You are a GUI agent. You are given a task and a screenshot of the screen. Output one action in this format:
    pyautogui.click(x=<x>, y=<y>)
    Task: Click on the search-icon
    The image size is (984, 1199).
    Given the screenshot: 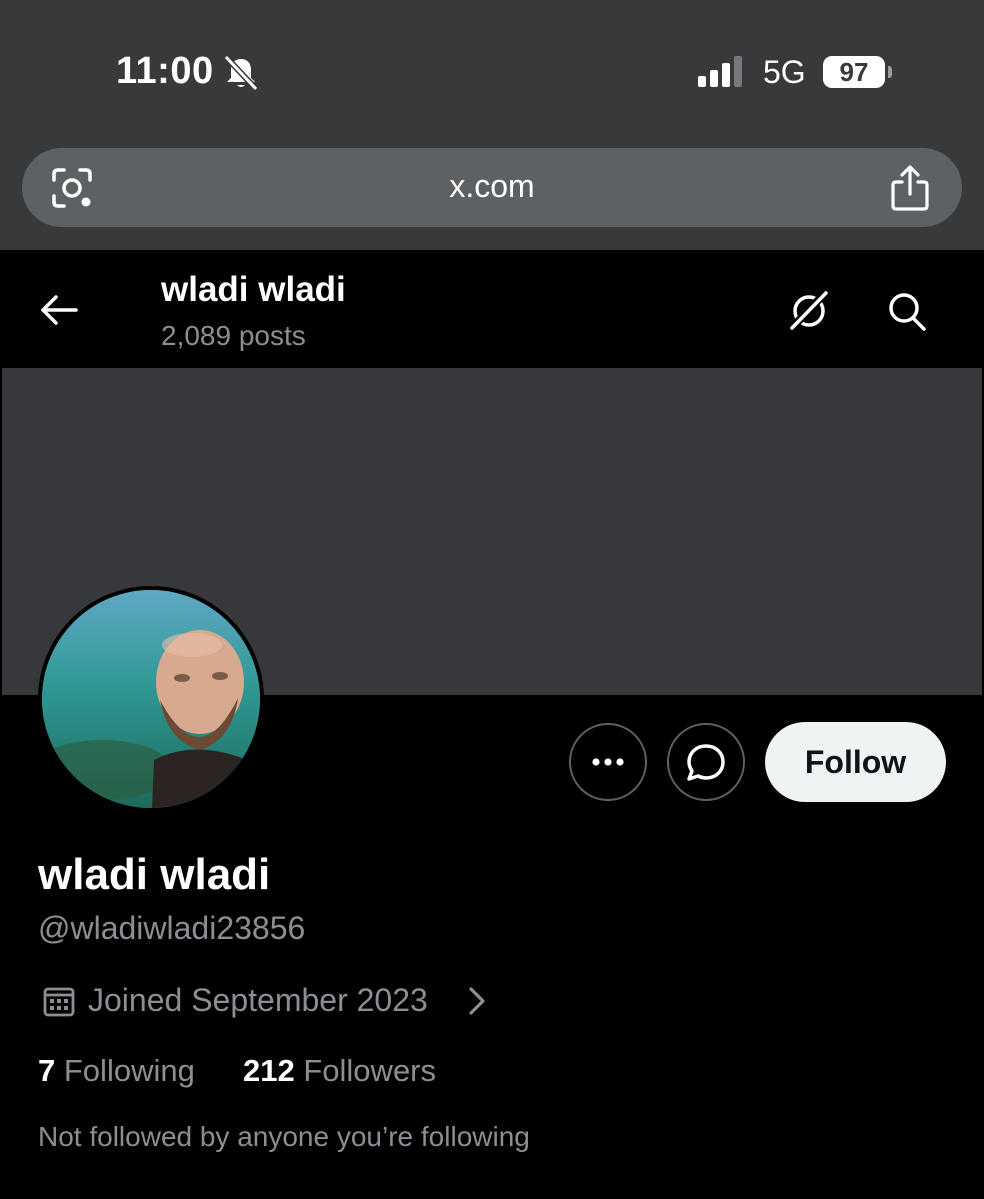 What is the action you would take?
    pyautogui.click(x=907, y=311)
    